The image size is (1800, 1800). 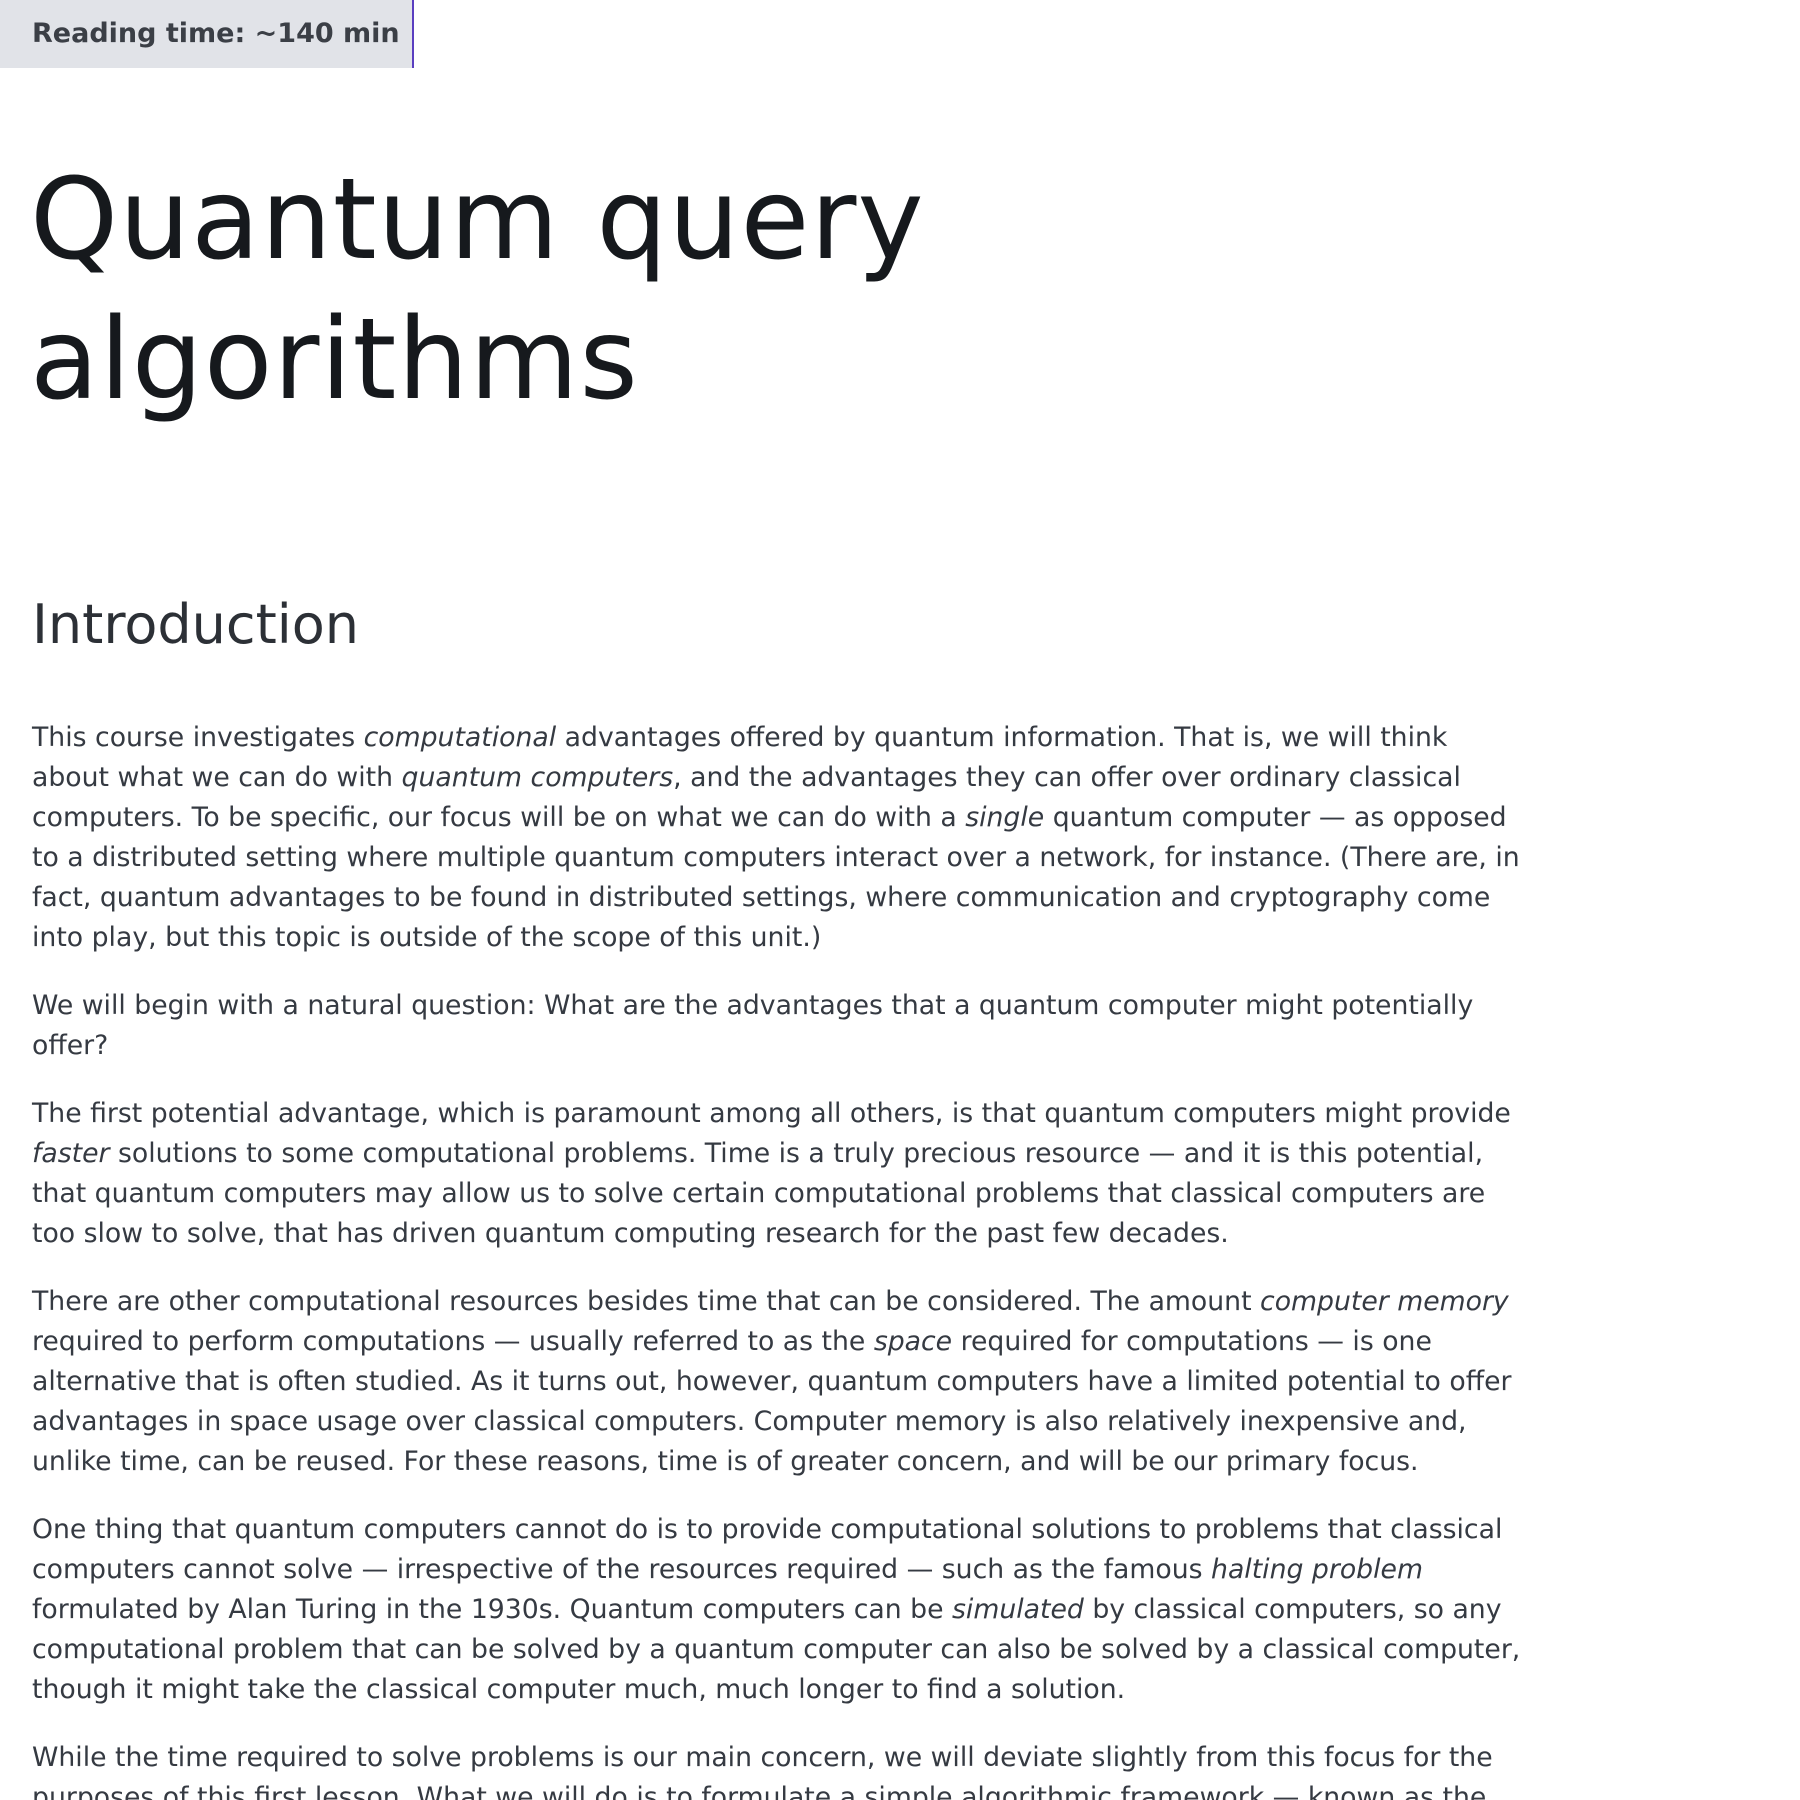 What do you see at coordinates (530, 290) in the screenshot?
I see `page-title: Quantum query algorithms` at bounding box center [530, 290].